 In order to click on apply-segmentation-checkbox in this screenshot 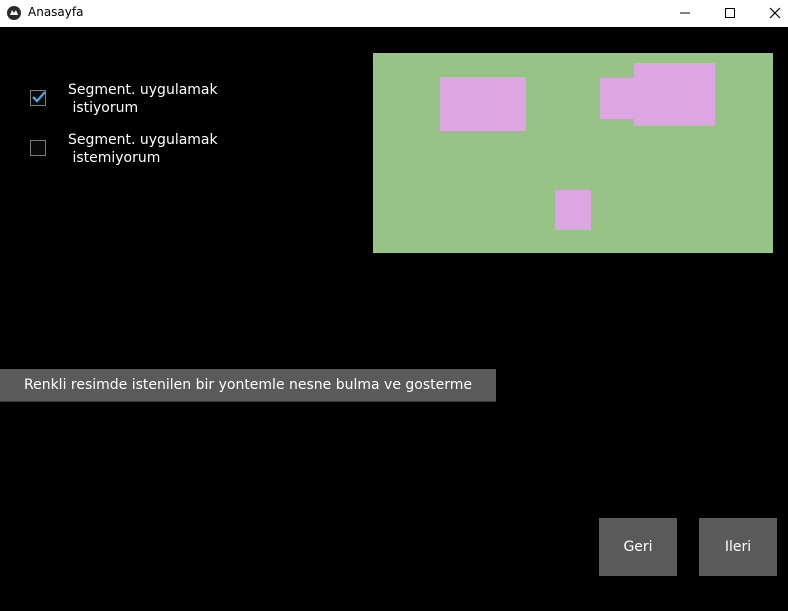, I will do `click(38, 98)`.